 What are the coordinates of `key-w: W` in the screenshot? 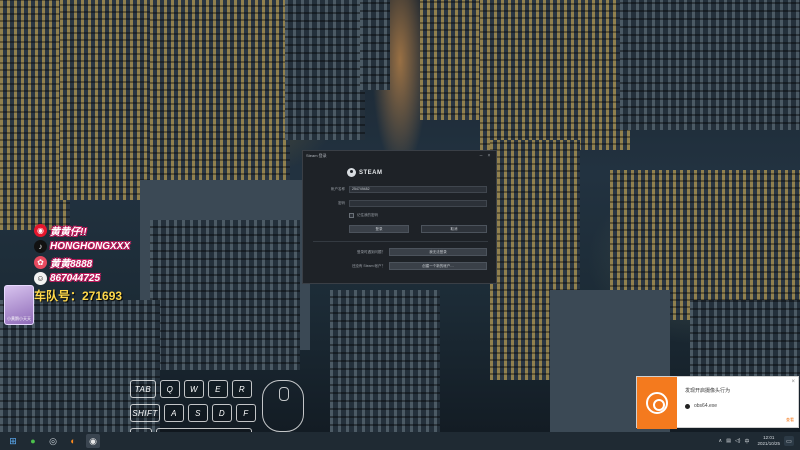 It's located at (194, 389).